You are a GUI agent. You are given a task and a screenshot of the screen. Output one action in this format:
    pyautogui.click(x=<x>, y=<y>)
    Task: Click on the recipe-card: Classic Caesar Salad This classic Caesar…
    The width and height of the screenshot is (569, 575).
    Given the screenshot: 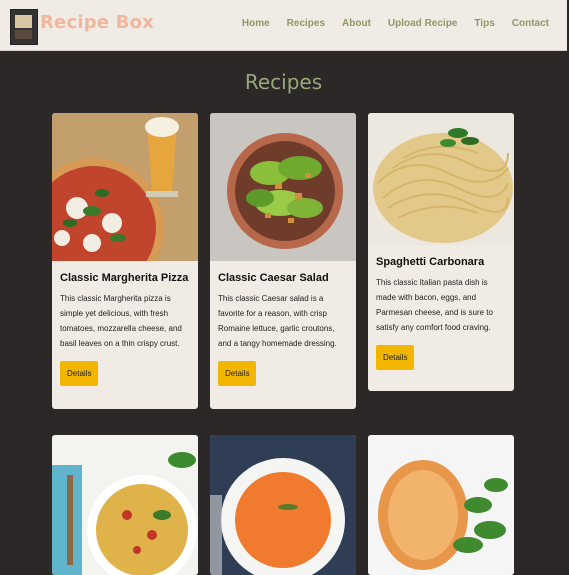 What is the action you would take?
    pyautogui.click(x=283, y=261)
    